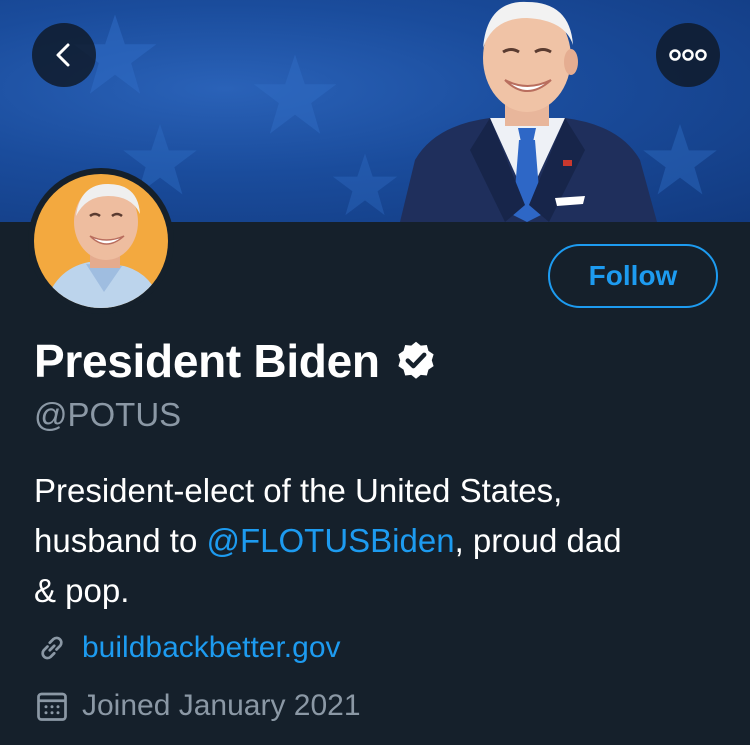 The width and height of the screenshot is (750, 745). I want to click on bio-line-3: & pop., so click(82, 590).